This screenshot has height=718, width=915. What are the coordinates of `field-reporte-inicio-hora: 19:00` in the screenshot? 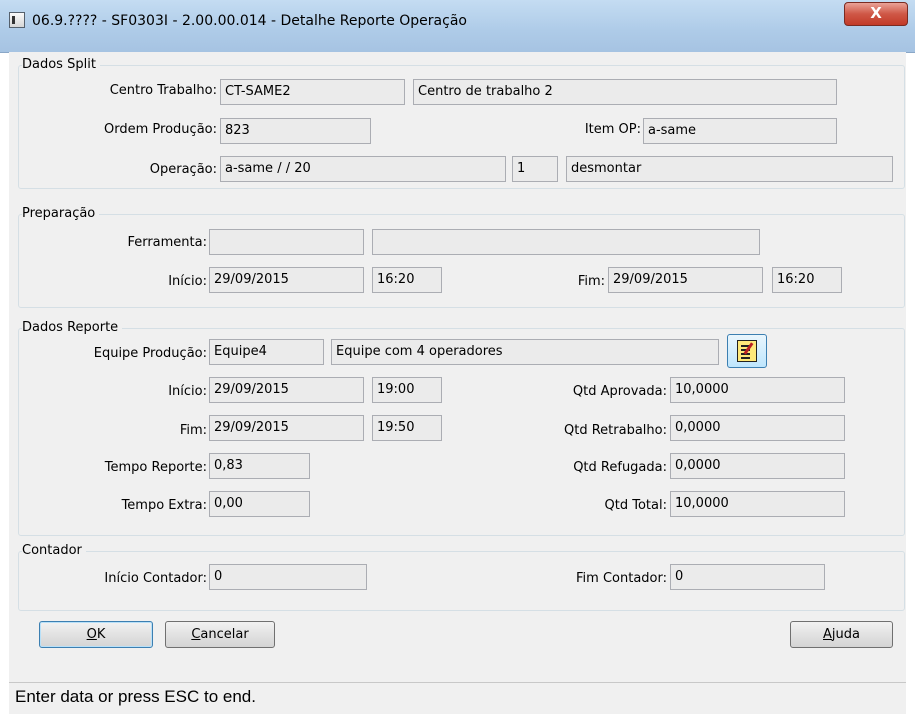 It's located at (407, 390).